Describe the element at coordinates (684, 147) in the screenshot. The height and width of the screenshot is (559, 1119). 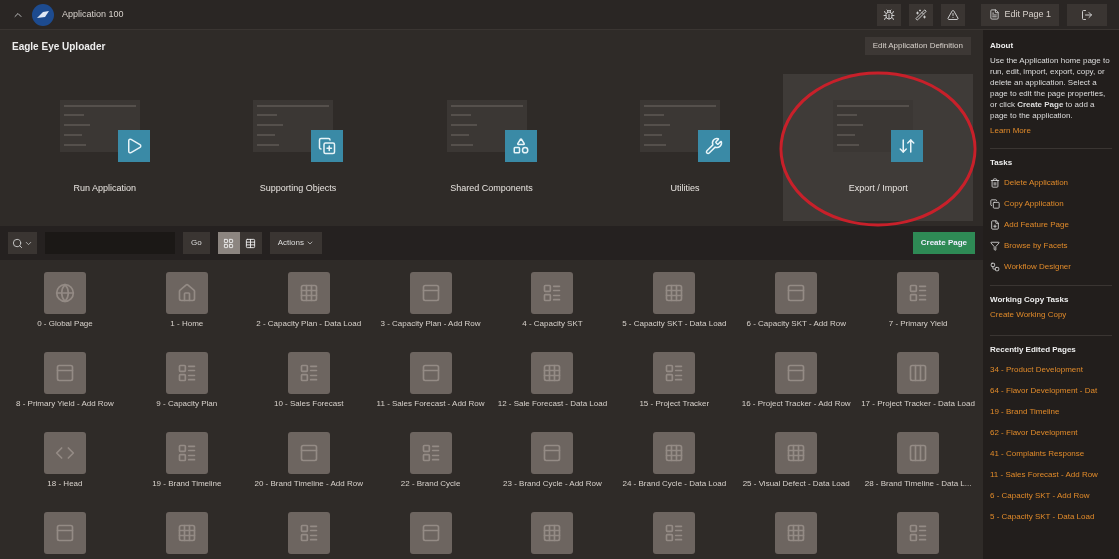
I see `tile: Utilities` at that location.